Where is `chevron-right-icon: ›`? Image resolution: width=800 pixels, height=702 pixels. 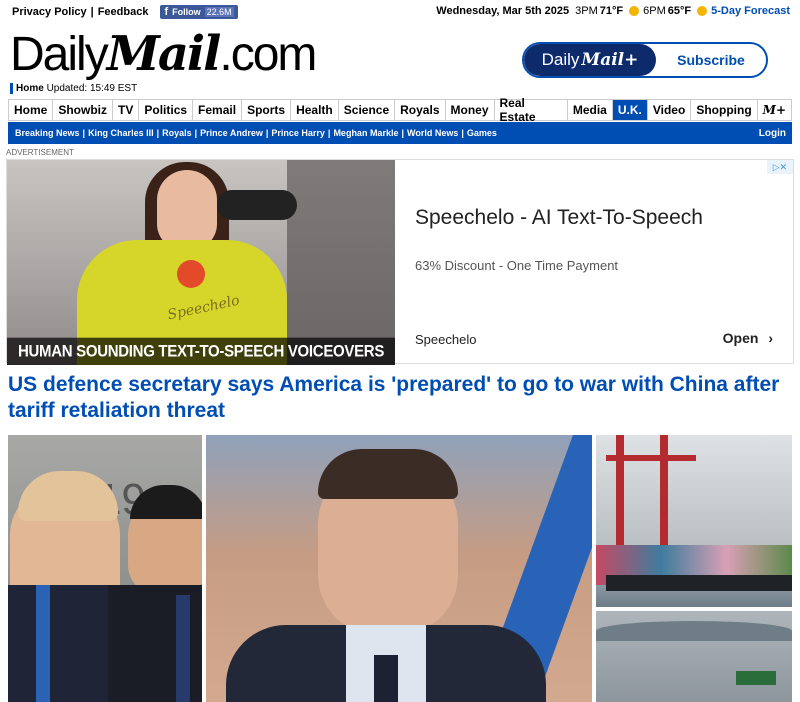 chevron-right-icon: › is located at coordinates (770, 338).